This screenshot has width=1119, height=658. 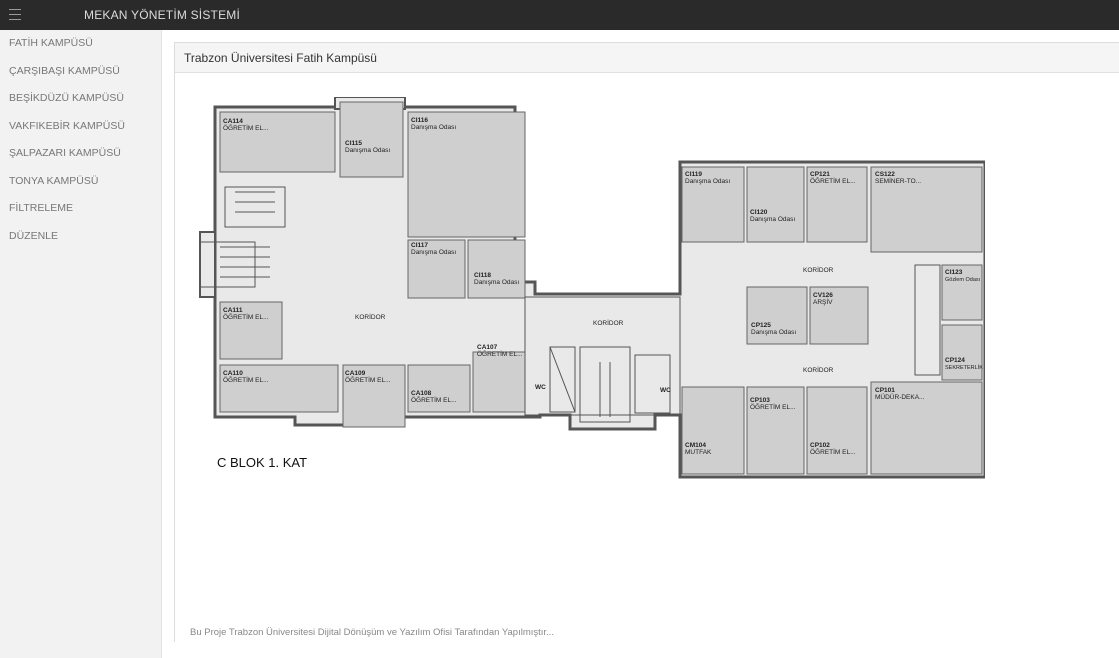 What do you see at coordinates (885, 390) in the screenshot?
I see `room-code-cp101: CP101` at bounding box center [885, 390].